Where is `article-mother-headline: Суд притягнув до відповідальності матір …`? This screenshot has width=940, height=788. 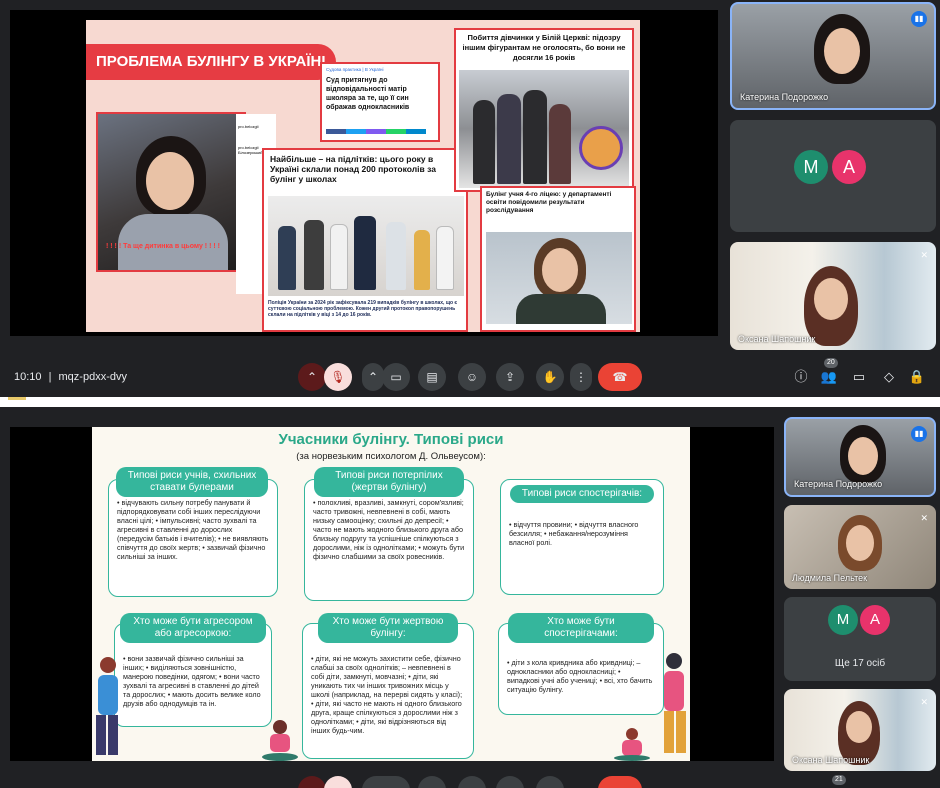
article-mother-headline: Суд притягнув до відповідальності матір … is located at coordinates (368, 94).